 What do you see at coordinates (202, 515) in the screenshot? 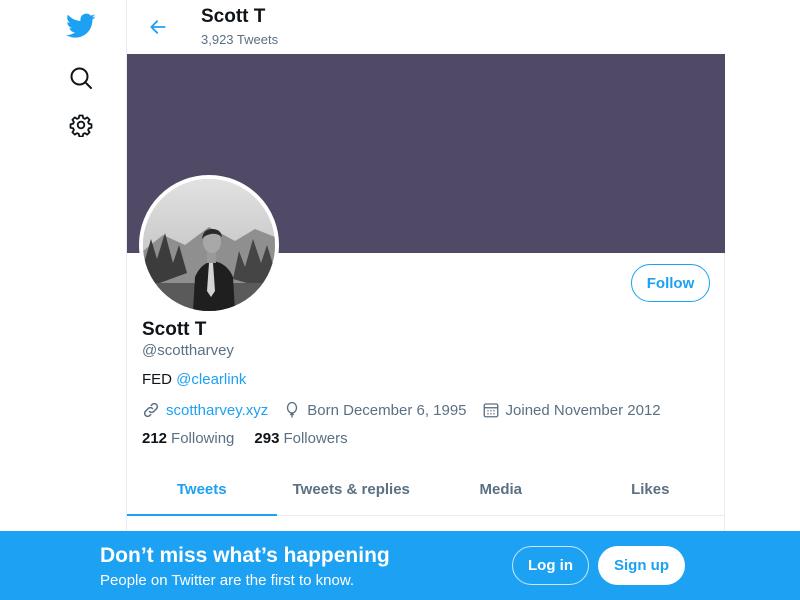
I see `active-tab-indicator` at bounding box center [202, 515].